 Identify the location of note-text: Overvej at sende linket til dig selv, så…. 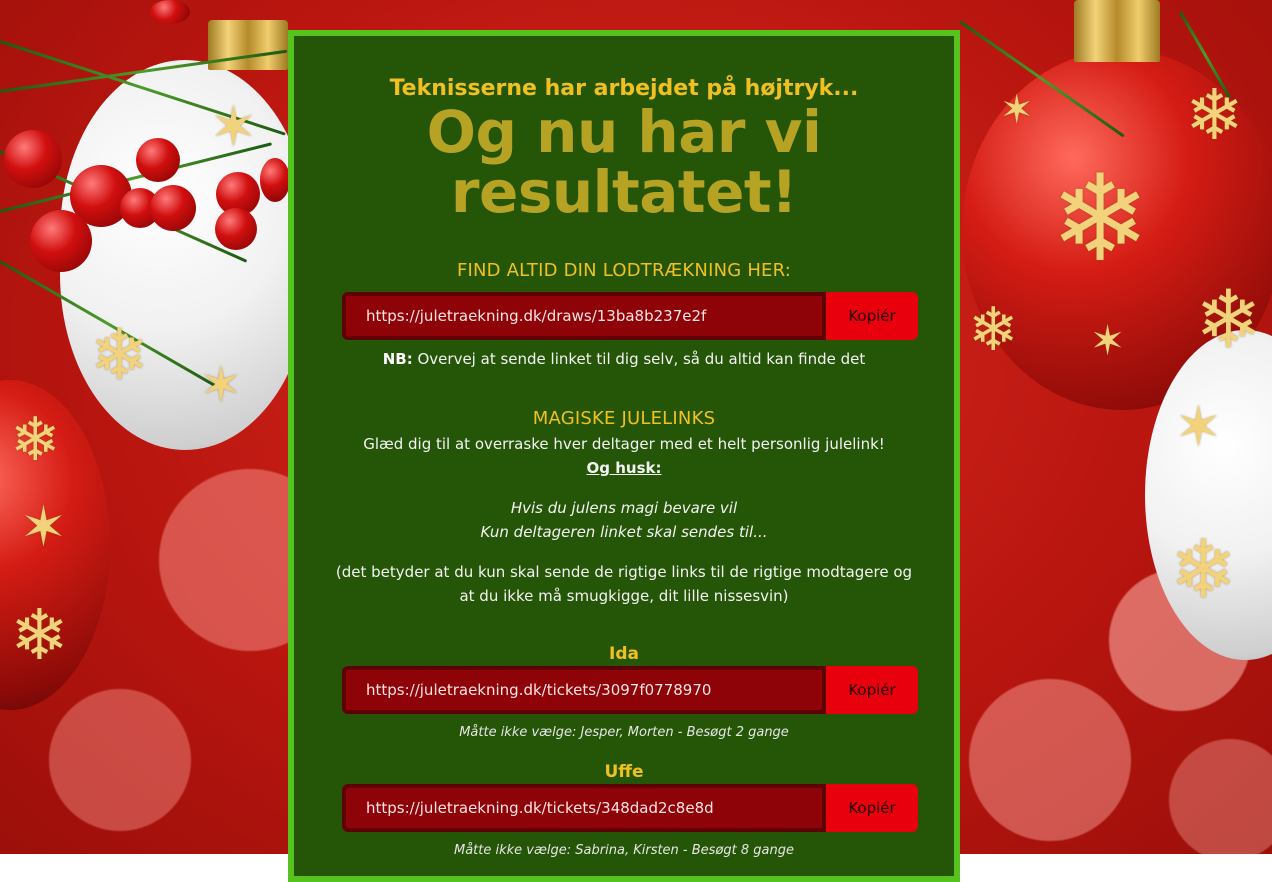
(639, 359).